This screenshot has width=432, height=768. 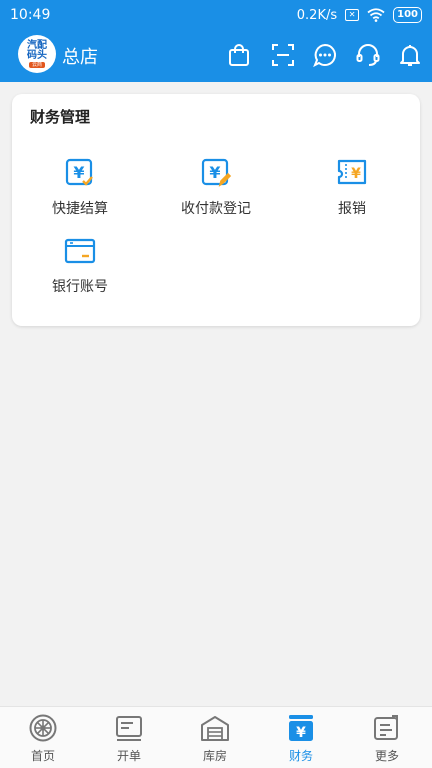 I want to click on store-logo: 汽配码头 云商, so click(x=37, y=54).